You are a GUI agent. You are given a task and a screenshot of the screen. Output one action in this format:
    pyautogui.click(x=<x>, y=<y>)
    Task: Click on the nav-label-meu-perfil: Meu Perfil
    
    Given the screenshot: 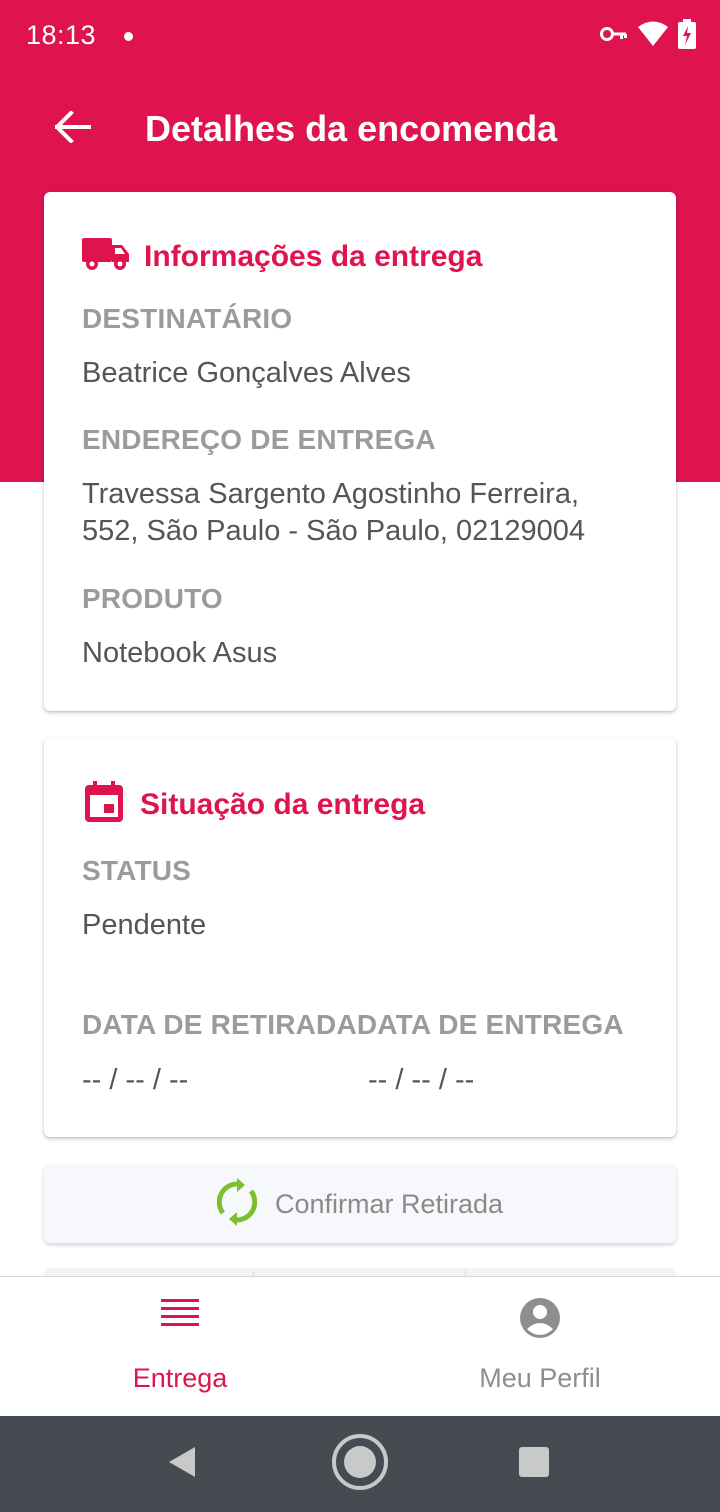 What is the action you would take?
    pyautogui.click(x=540, y=1378)
    